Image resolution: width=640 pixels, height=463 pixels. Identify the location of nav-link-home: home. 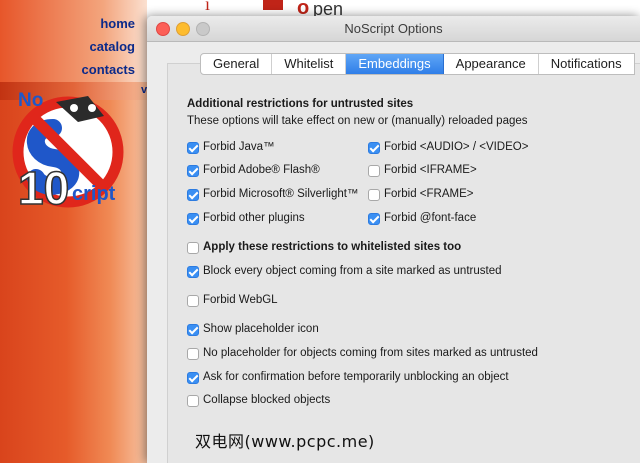
(108, 23).